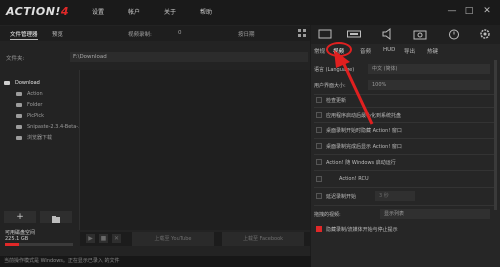 The height and width of the screenshot is (267, 500). I want to click on menu-settings: 设置, so click(98, 11).